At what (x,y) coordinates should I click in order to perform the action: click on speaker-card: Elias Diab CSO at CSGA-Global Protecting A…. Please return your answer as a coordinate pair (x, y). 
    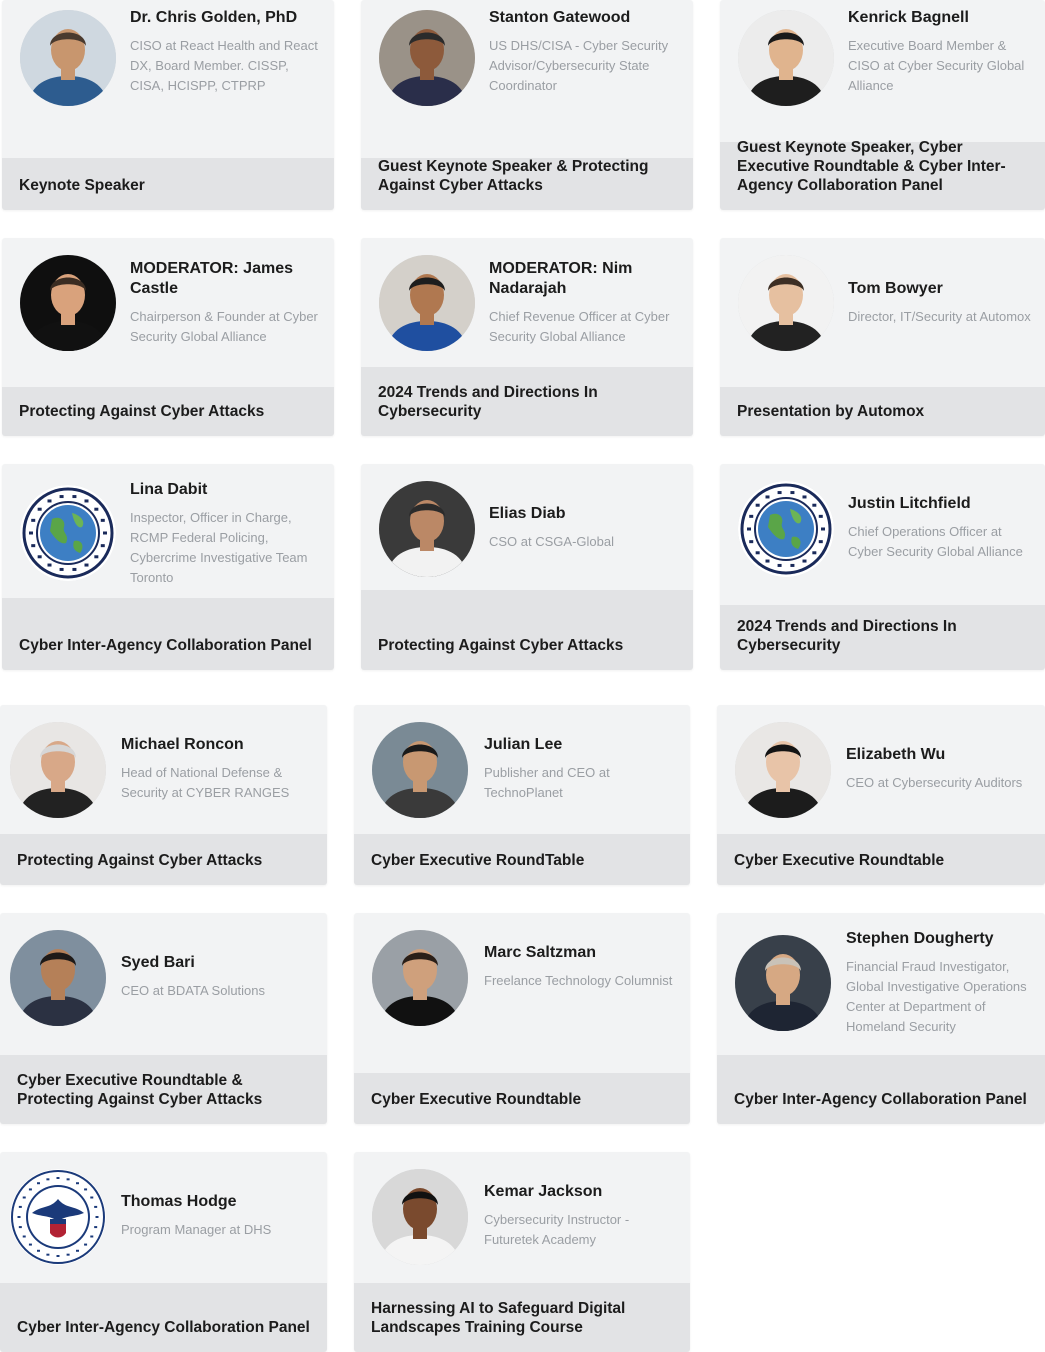
    Looking at the image, I should click on (527, 567).